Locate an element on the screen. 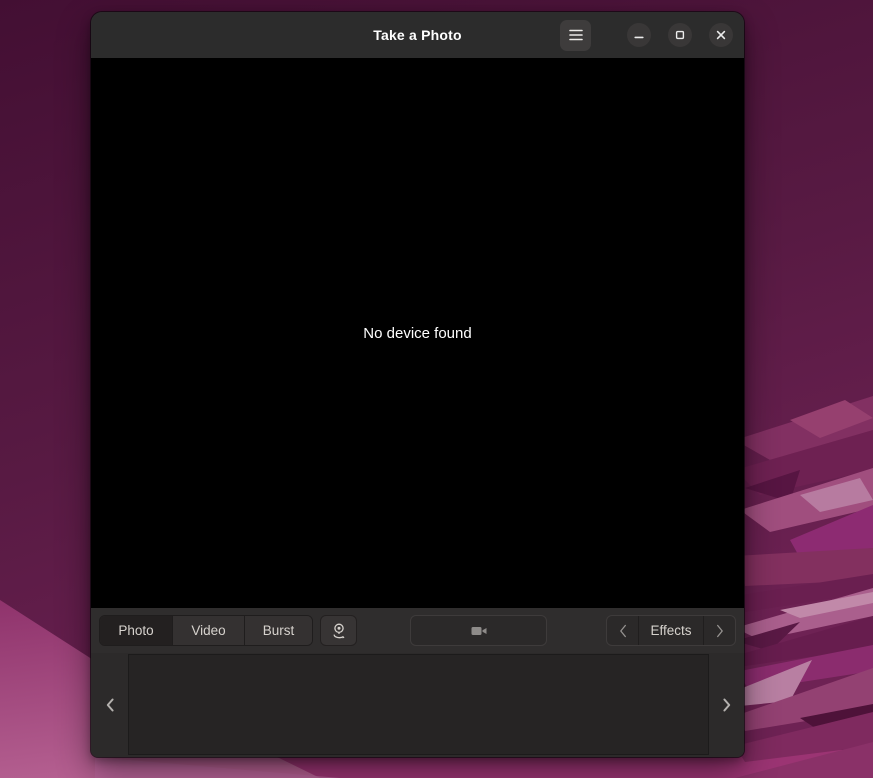 The width and height of the screenshot is (873, 778). mode-tab-group: Photo Video Burst is located at coordinates (206, 630).